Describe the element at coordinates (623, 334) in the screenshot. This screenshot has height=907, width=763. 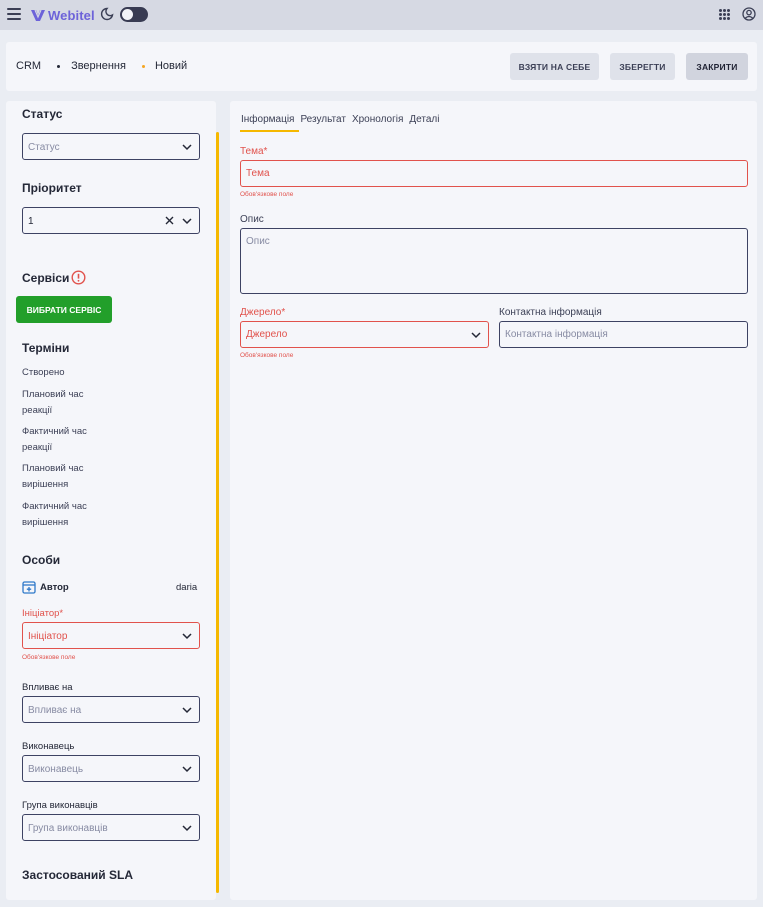
I see `contact-input: Контактна інформація` at that location.